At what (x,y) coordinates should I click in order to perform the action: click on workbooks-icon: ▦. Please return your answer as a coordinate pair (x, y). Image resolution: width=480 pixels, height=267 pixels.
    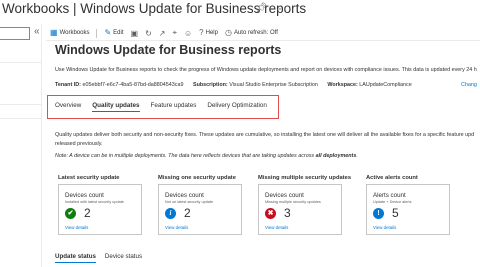
    Looking at the image, I should click on (54, 32).